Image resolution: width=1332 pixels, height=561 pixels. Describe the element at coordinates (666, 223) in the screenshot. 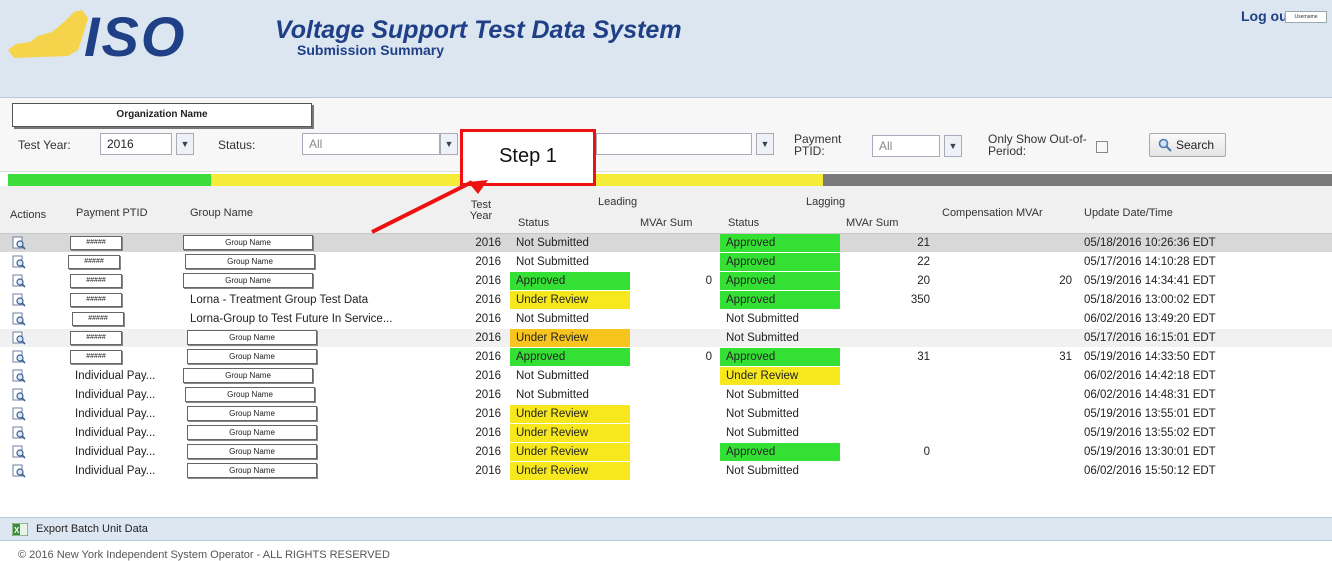

I see `col-leading-mvar: MVAr Sum` at that location.